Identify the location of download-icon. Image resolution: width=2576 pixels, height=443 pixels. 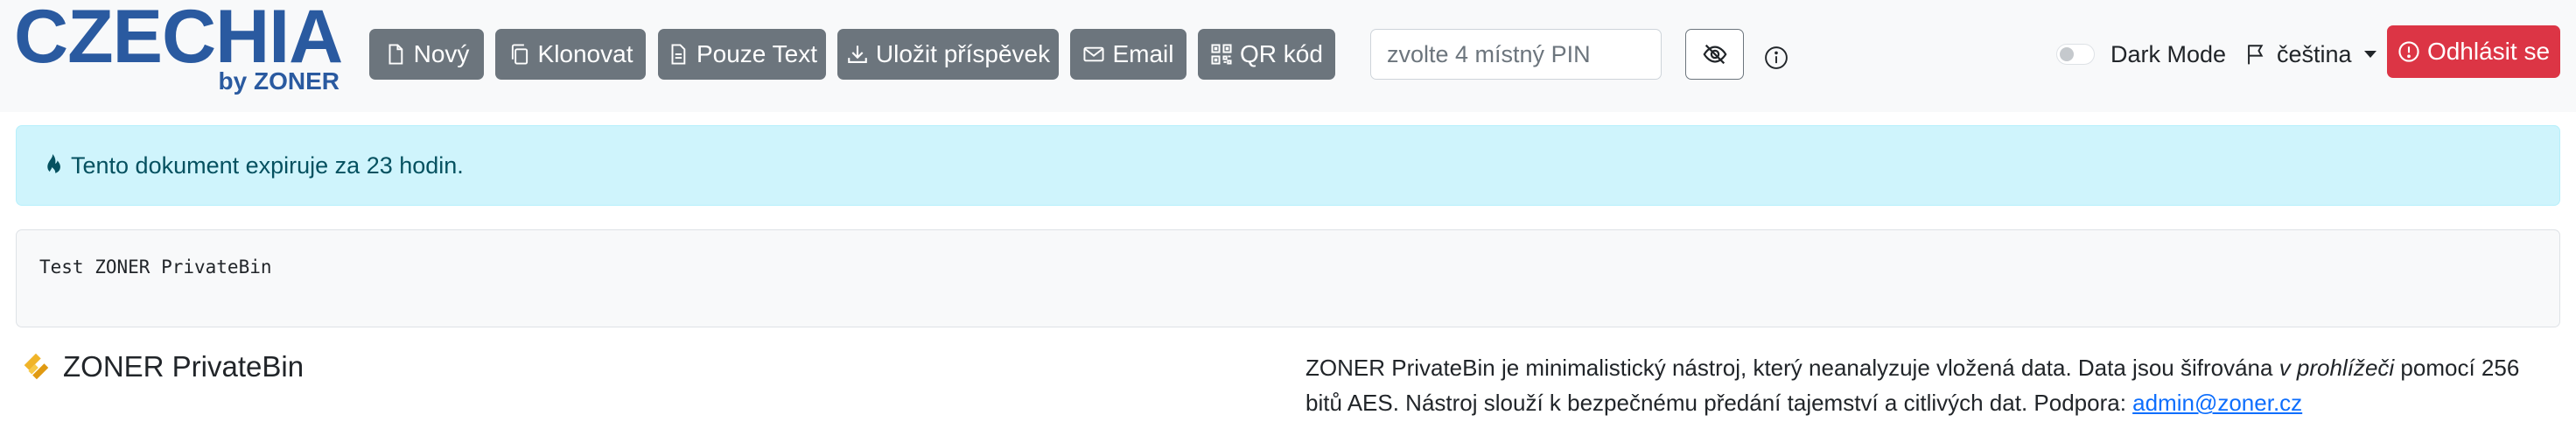
(857, 55).